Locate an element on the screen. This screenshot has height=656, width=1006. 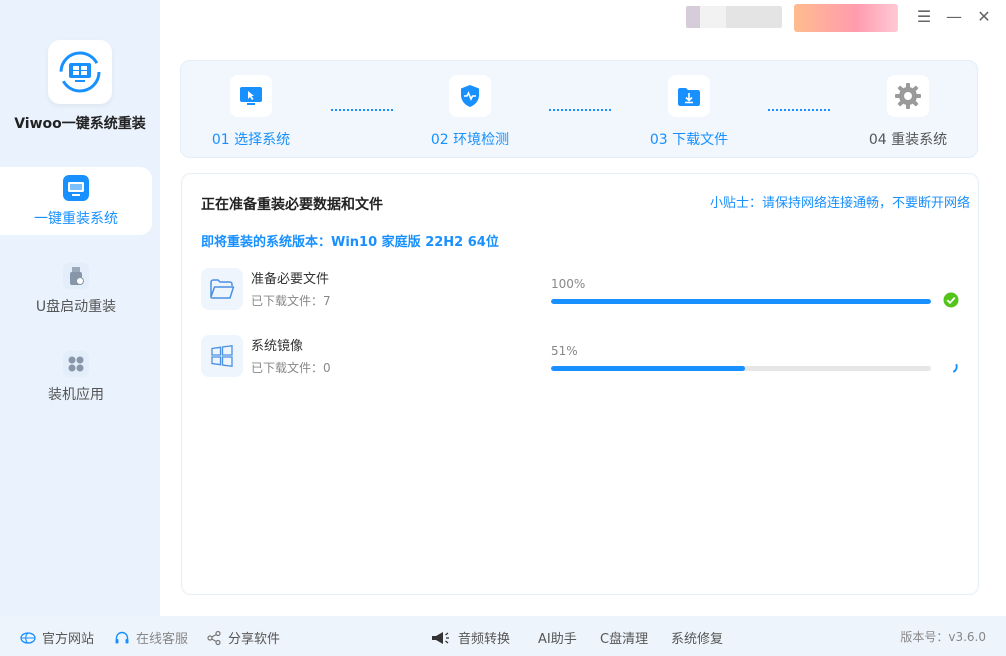
step-env-check: 02 环境检测 is located at coordinates (470, 112).